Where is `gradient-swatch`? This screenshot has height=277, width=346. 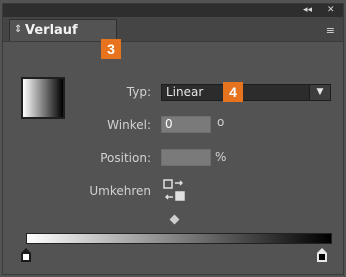
gradient-swatch is located at coordinates (43, 98).